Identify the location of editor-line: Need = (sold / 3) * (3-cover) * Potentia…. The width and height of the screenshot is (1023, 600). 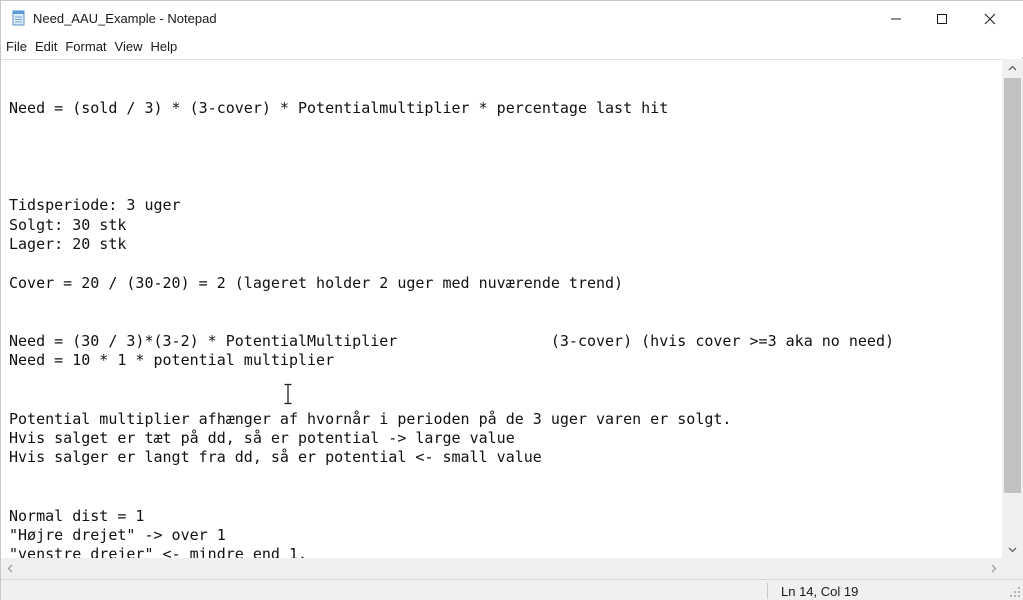
(339, 108).